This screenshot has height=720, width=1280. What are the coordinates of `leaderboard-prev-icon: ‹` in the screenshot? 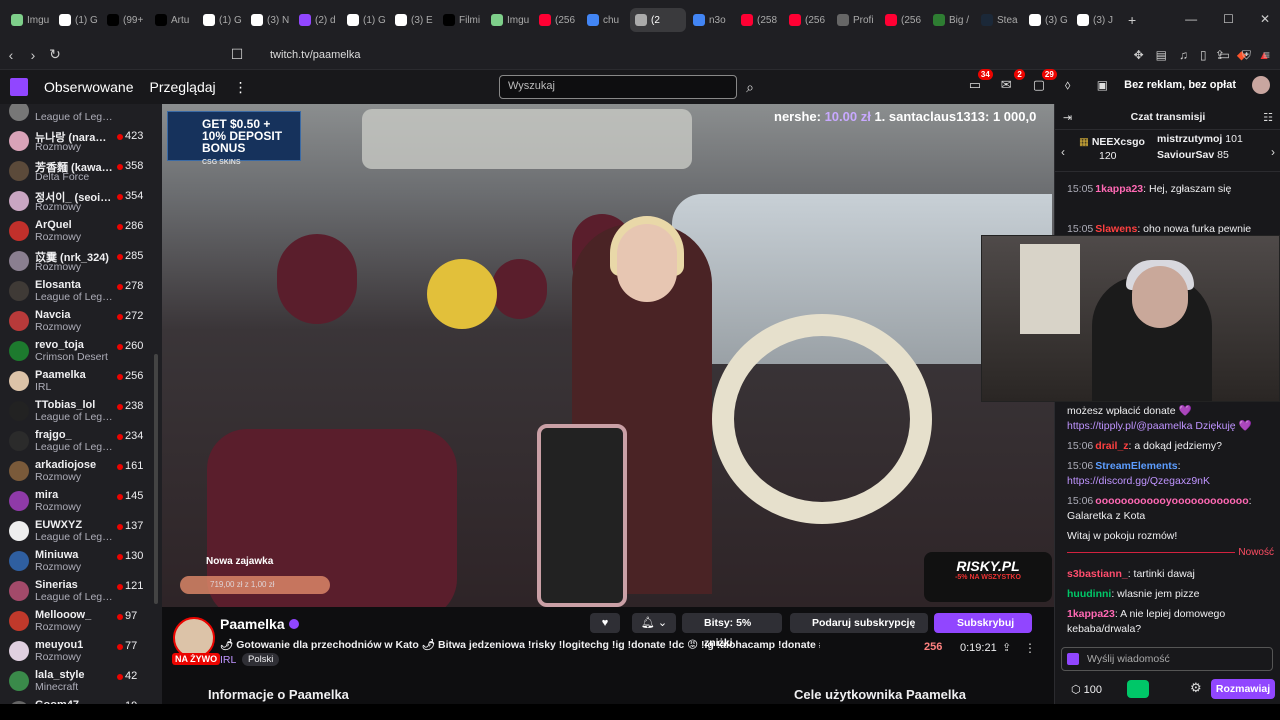 It's located at (1063, 152).